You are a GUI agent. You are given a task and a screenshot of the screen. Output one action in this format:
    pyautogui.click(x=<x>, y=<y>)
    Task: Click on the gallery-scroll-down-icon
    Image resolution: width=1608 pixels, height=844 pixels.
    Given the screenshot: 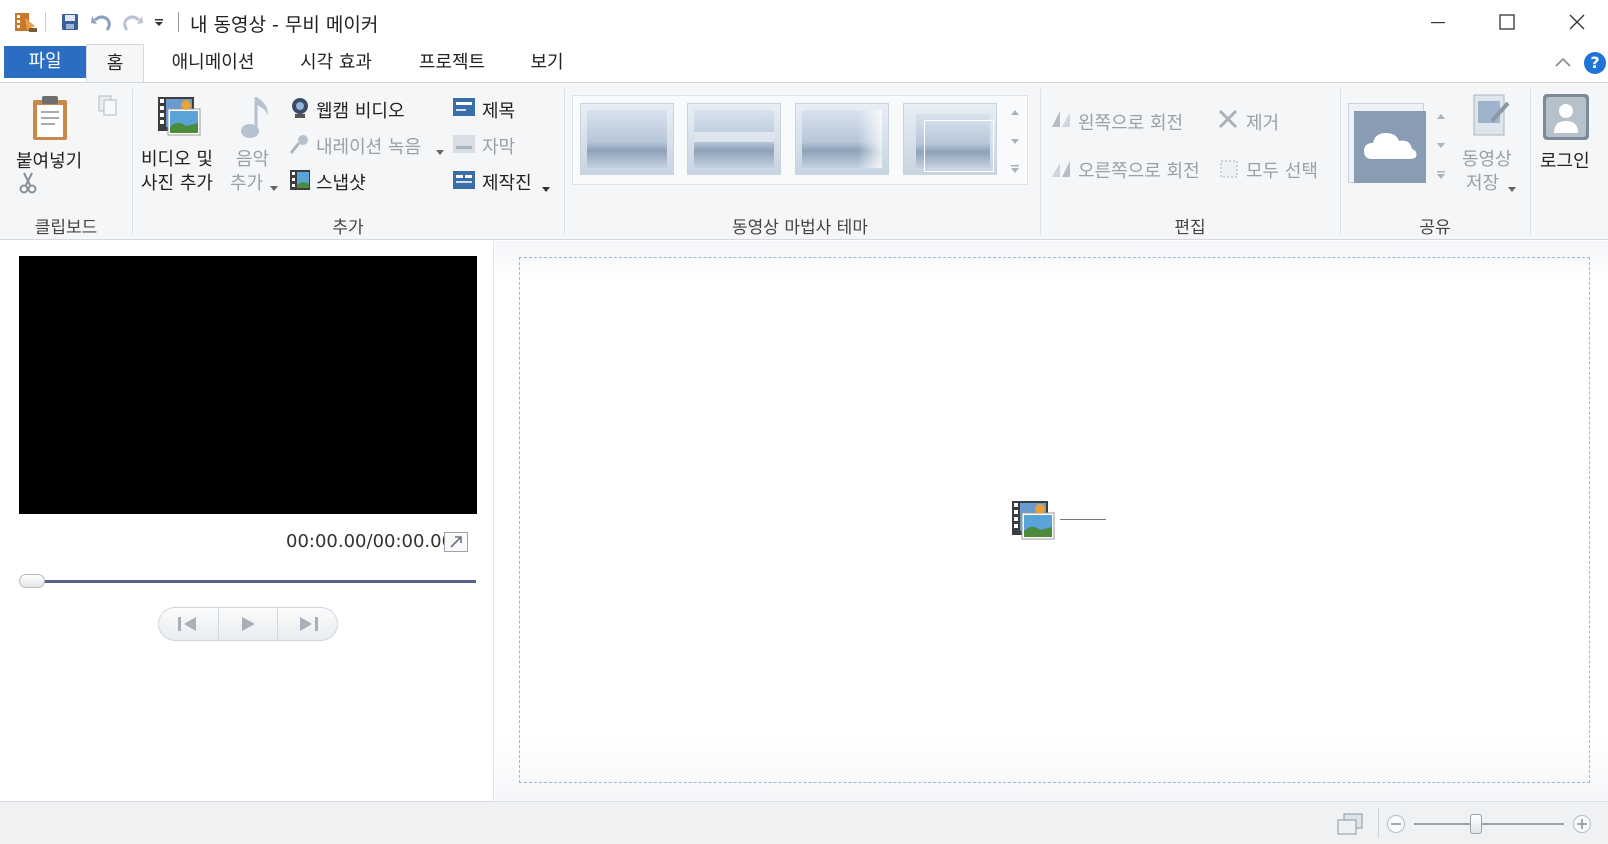 What is the action you would take?
    pyautogui.click(x=1015, y=140)
    